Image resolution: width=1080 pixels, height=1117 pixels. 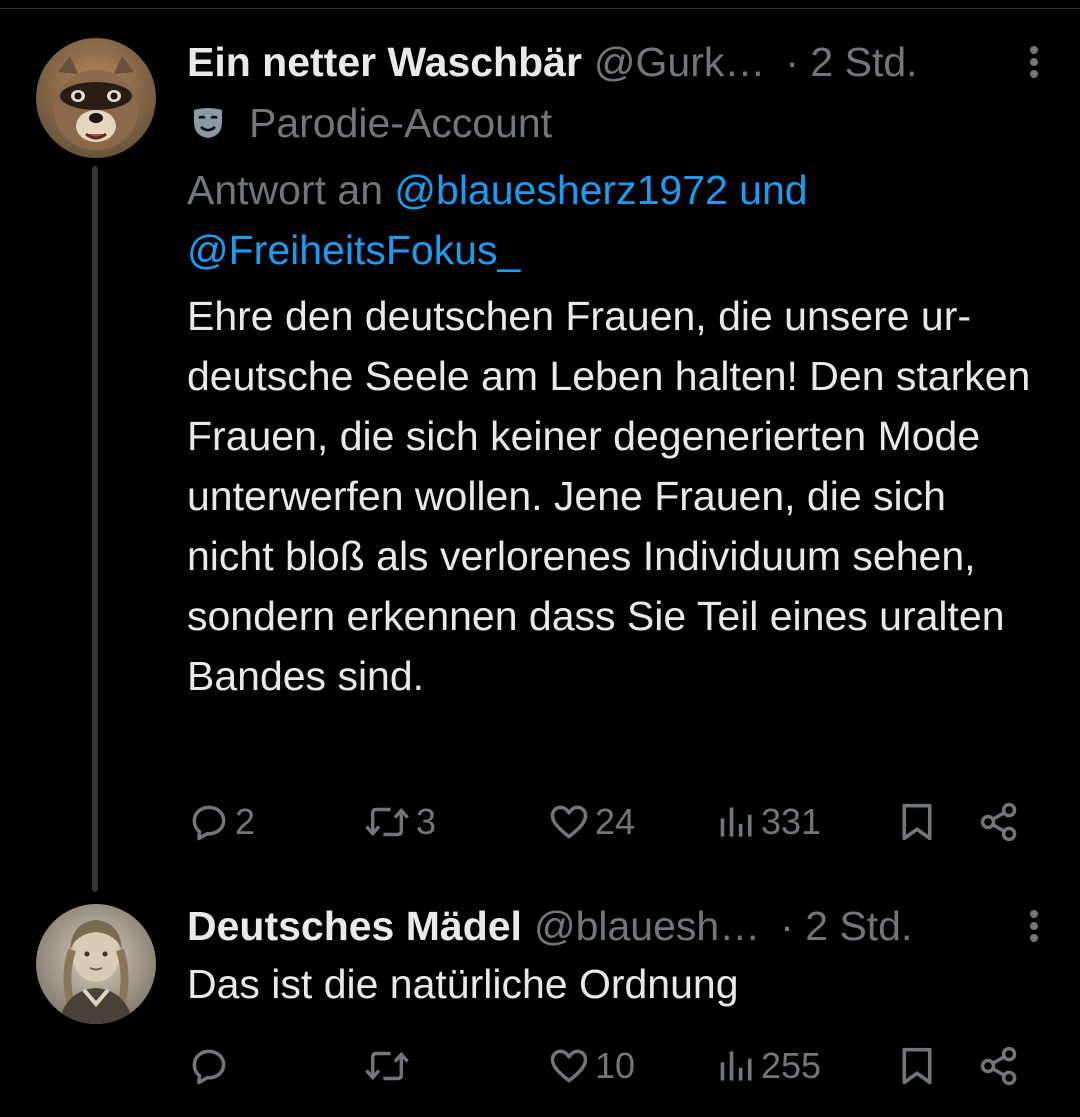 What do you see at coordinates (615, 1065) in the screenshot?
I see `like-count: 10` at bounding box center [615, 1065].